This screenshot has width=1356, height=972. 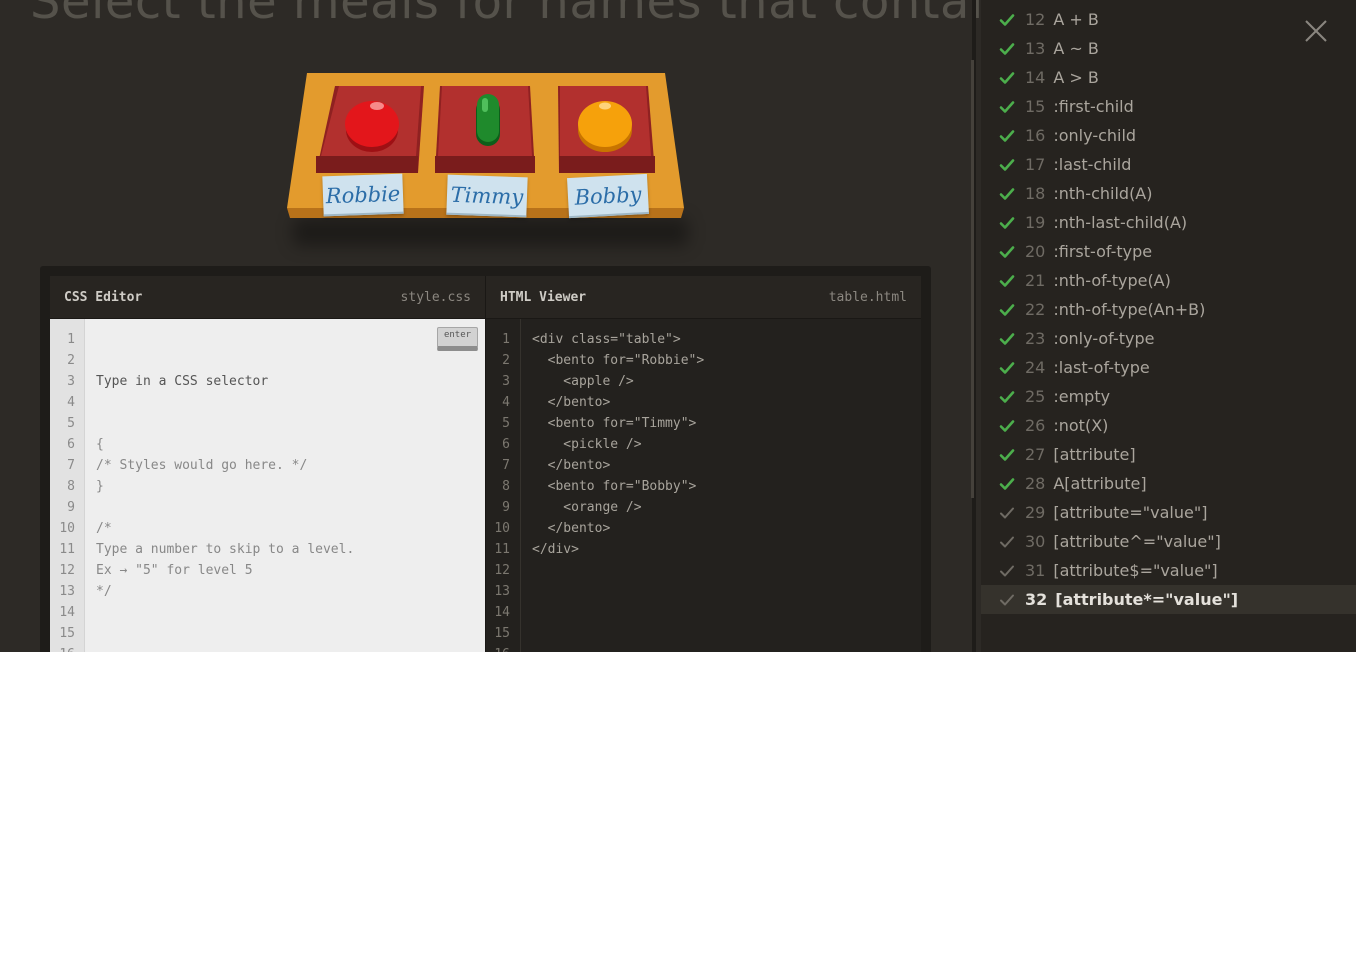 What do you see at coordinates (100, 444) in the screenshot?
I see `css-code-line: {` at bounding box center [100, 444].